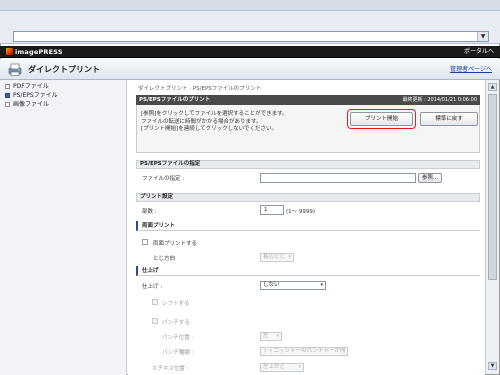 Image resolution: width=500 pixels, height=375 pixels. I want to click on shift-checkbox-label: シフトする, so click(176, 304).